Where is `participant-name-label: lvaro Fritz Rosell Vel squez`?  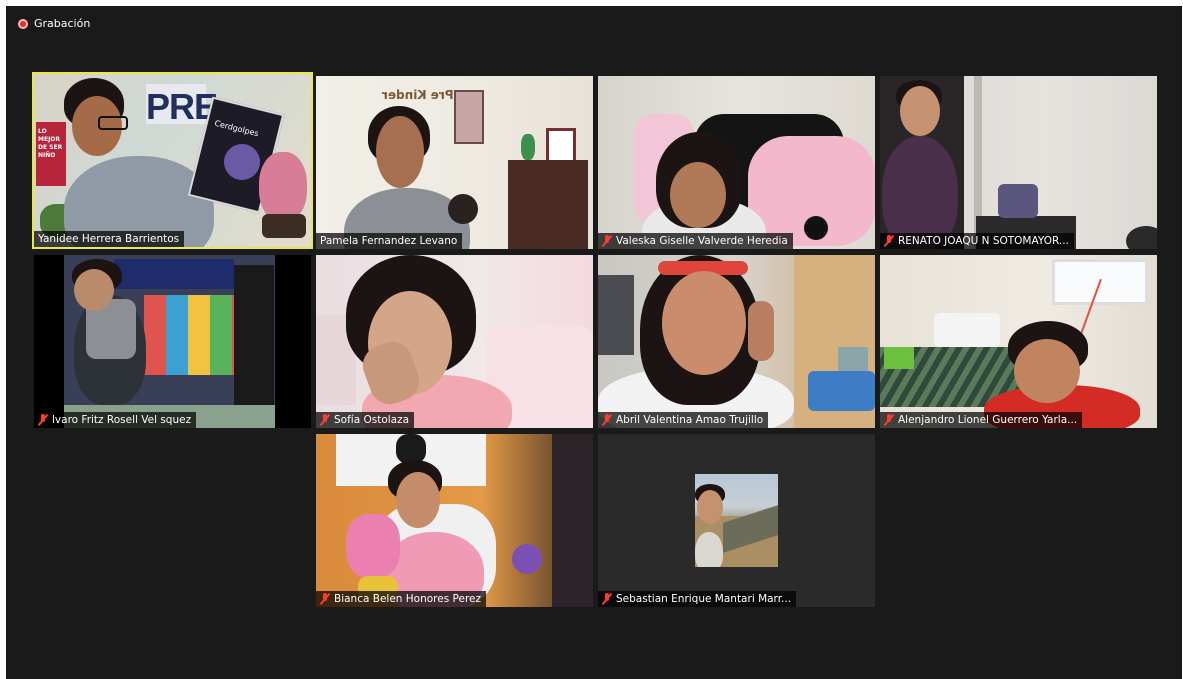
participant-name-label: lvaro Fritz Rosell Vel squez is located at coordinates (115, 420).